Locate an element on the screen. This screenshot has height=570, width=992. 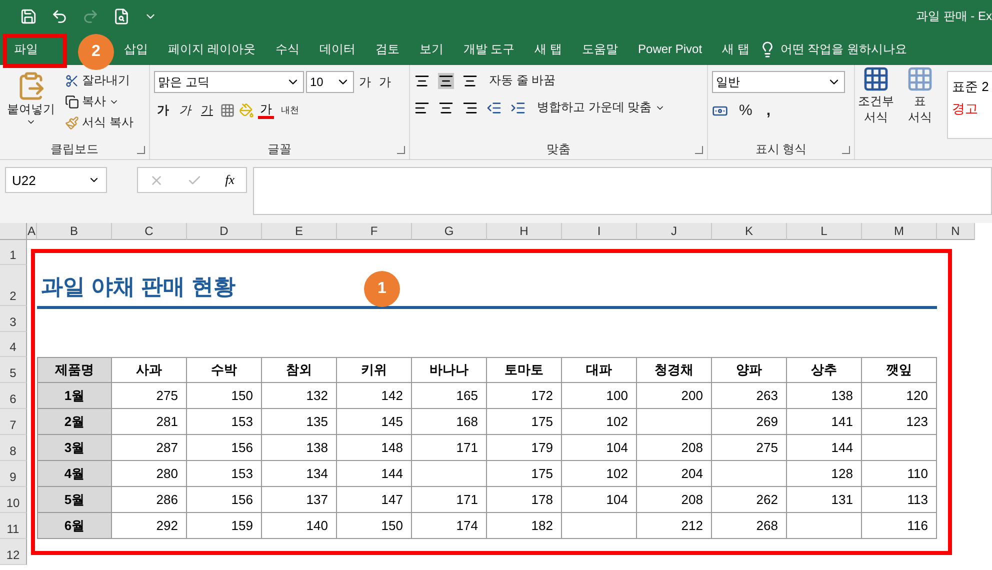
group-label: 글꼴 is located at coordinates (279, 149).